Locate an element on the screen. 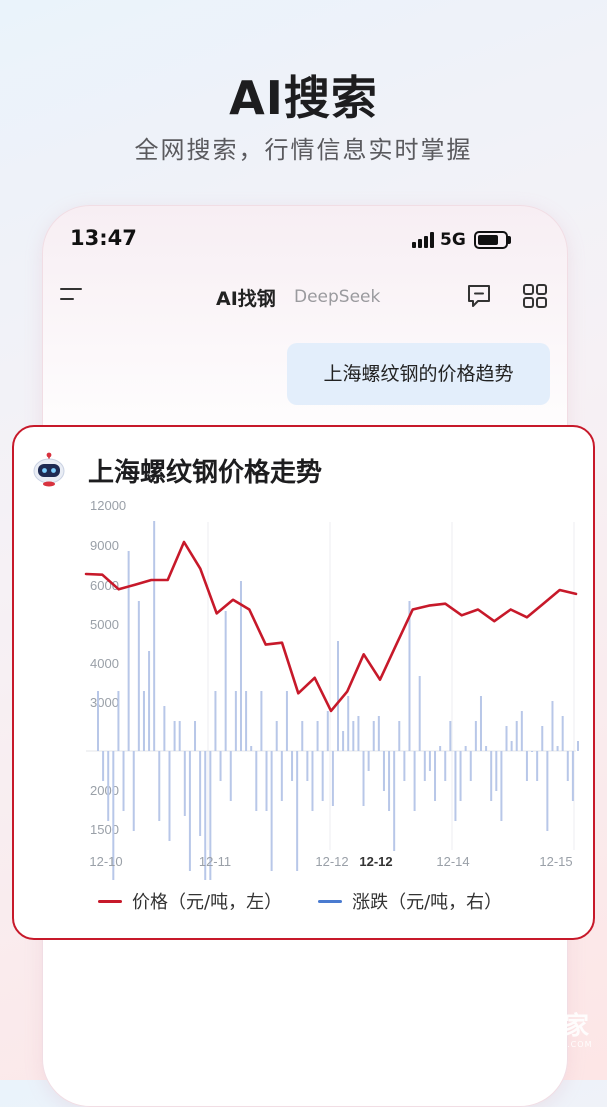 The height and width of the screenshot is (1107, 607). x-tick-label: 12-15 is located at coordinates (555, 861).